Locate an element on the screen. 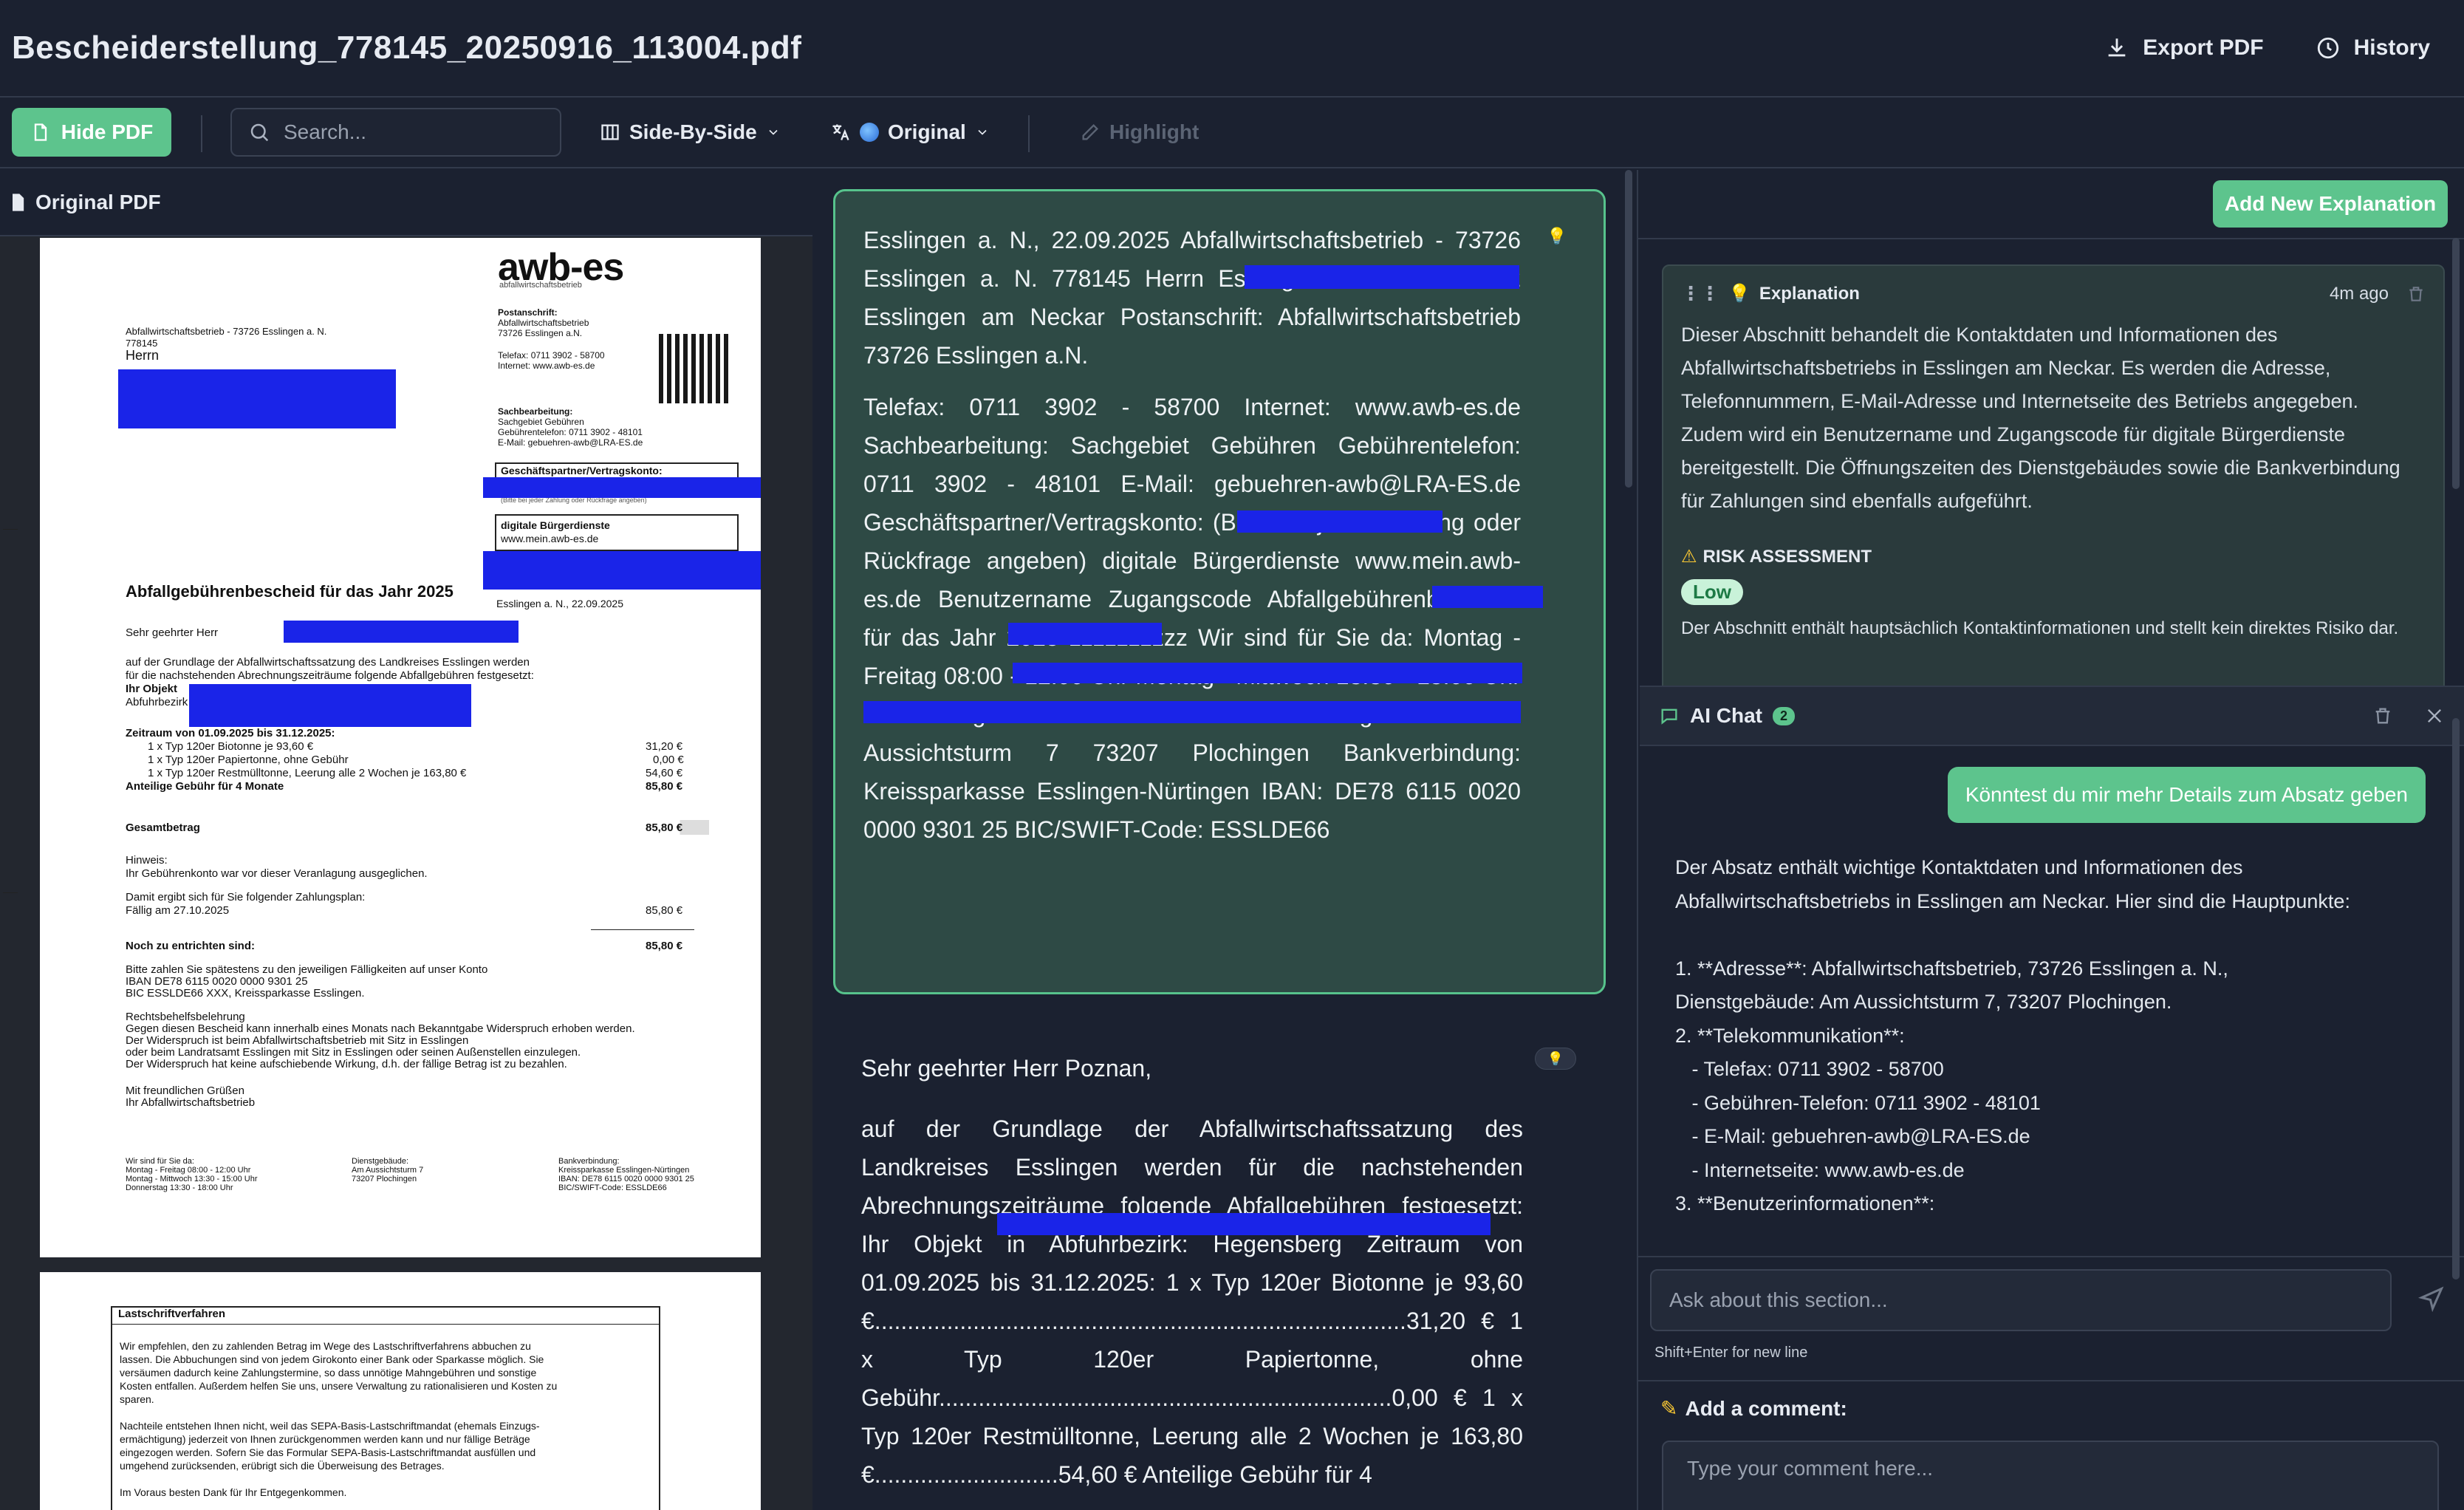 This screenshot has height=1510, width=2464. footer-building-heading: Dienstgebäude: is located at coordinates (380, 1161).